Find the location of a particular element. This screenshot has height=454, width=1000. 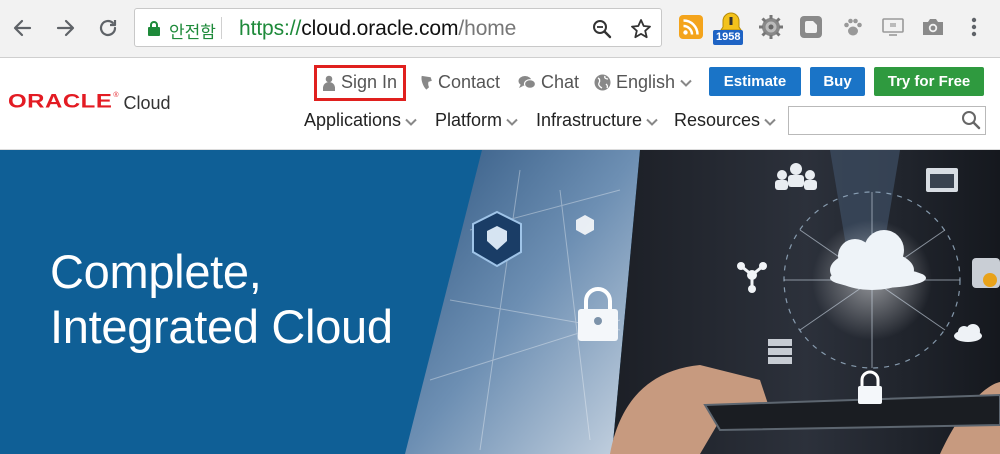

menu-label: Platform is located at coordinates (469, 120).